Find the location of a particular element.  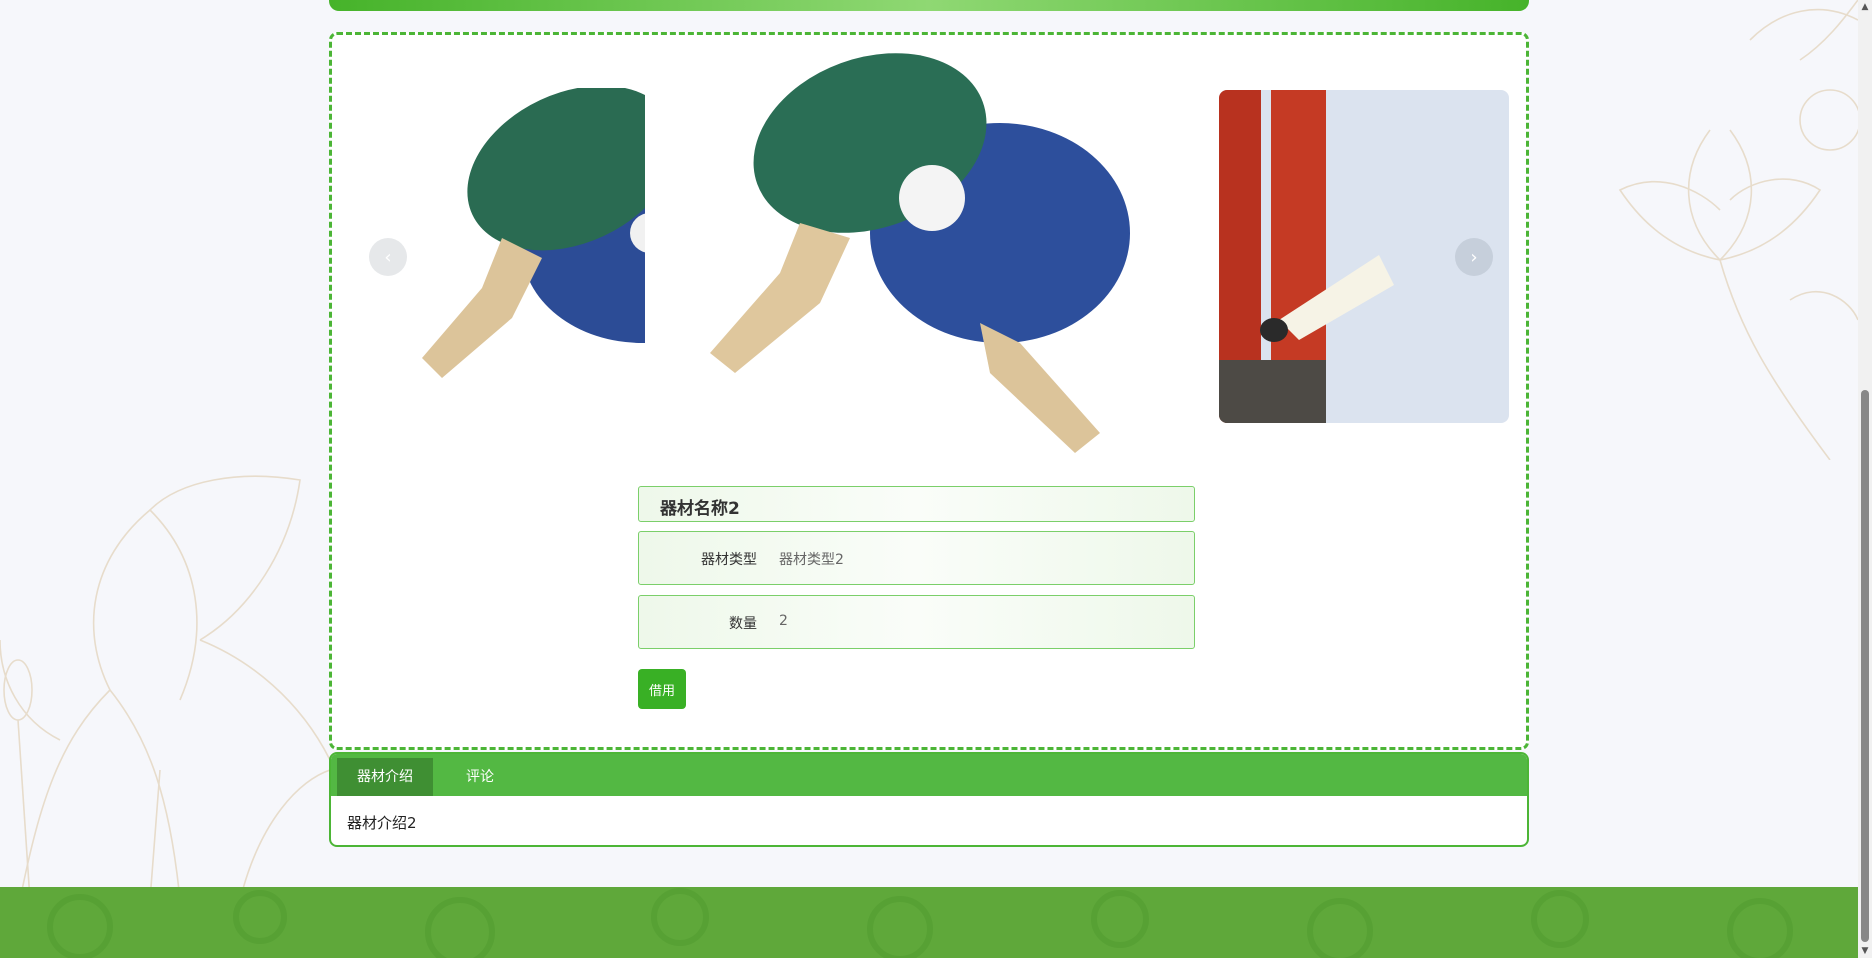

tab-comments: 评论 is located at coordinates (480, 777).